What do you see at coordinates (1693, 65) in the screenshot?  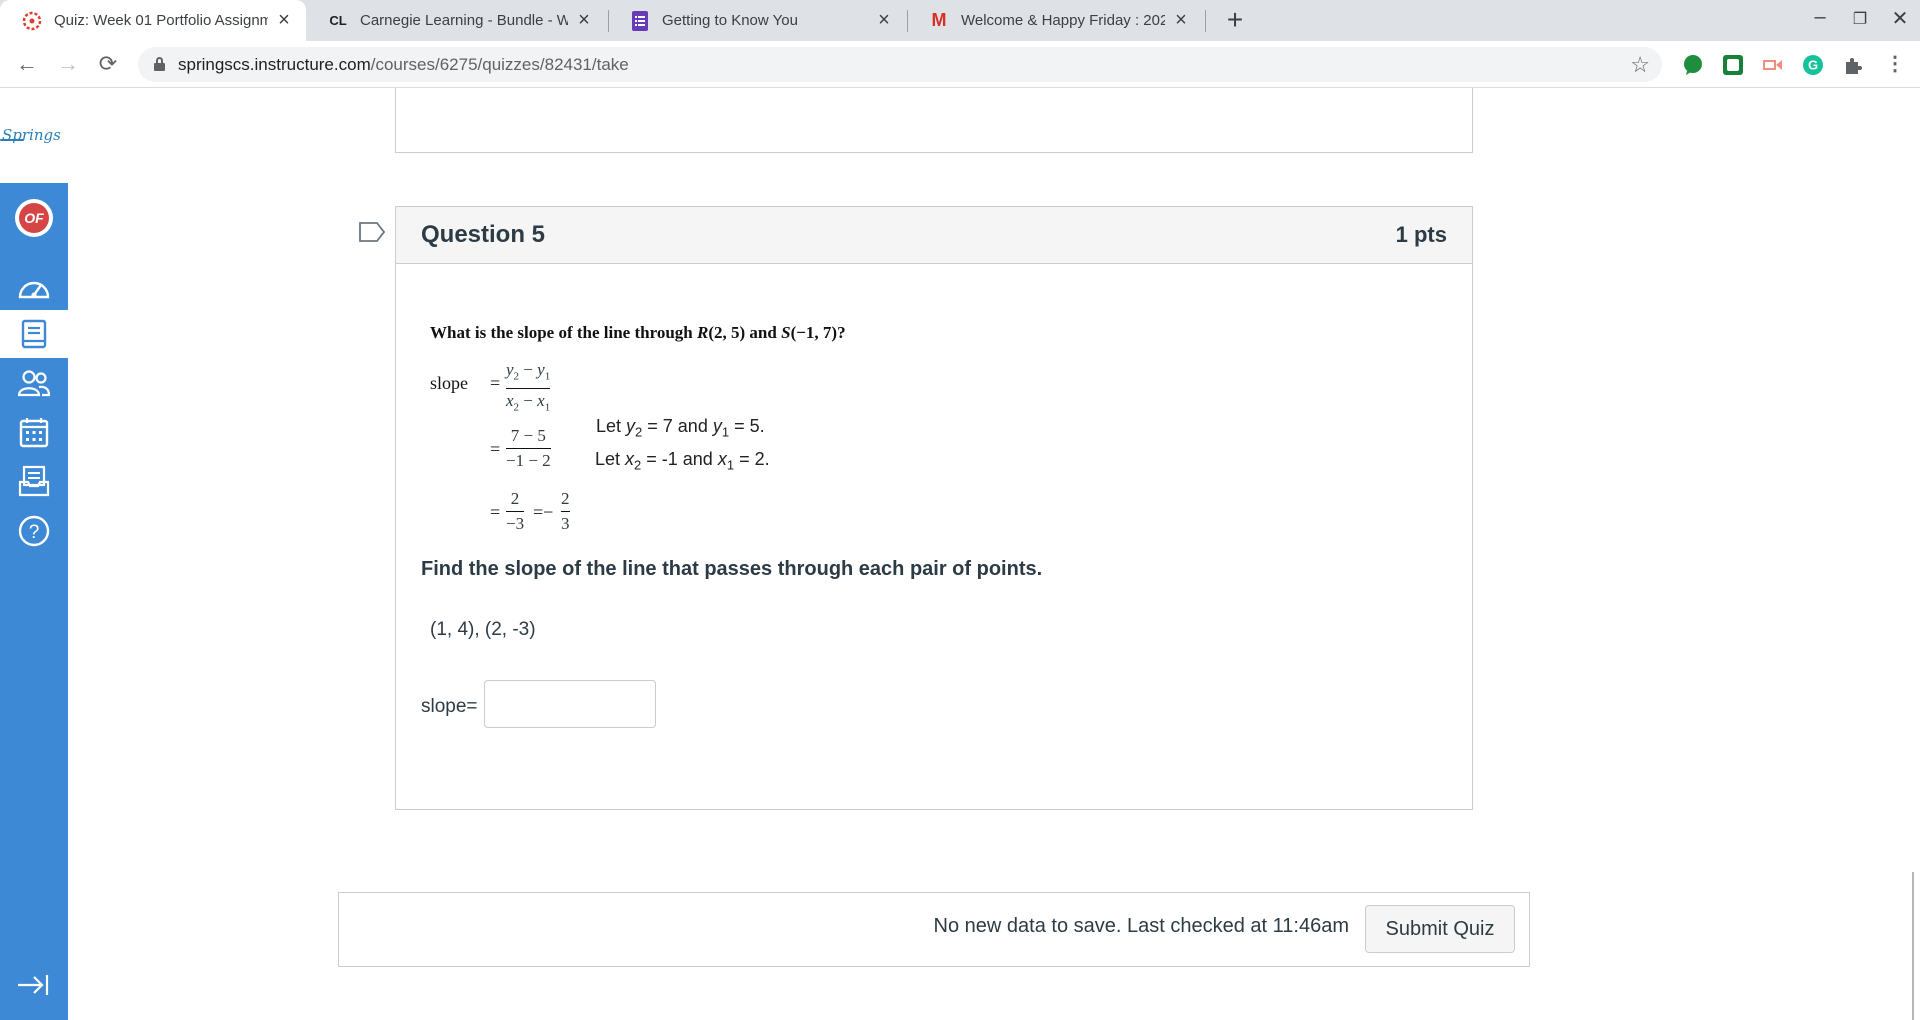 I see `chat-extension-icon` at bounding box center [1693, 65].